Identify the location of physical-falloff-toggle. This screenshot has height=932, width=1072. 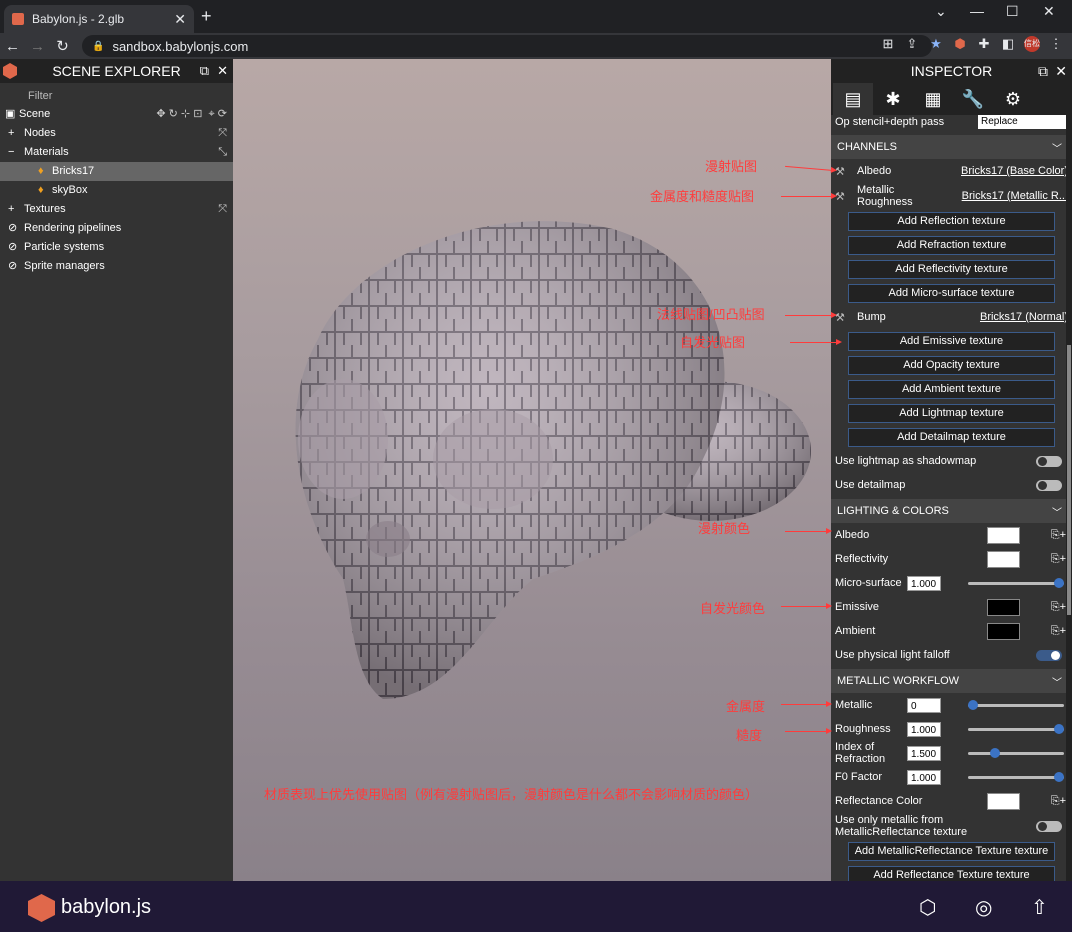
(1049, 655).